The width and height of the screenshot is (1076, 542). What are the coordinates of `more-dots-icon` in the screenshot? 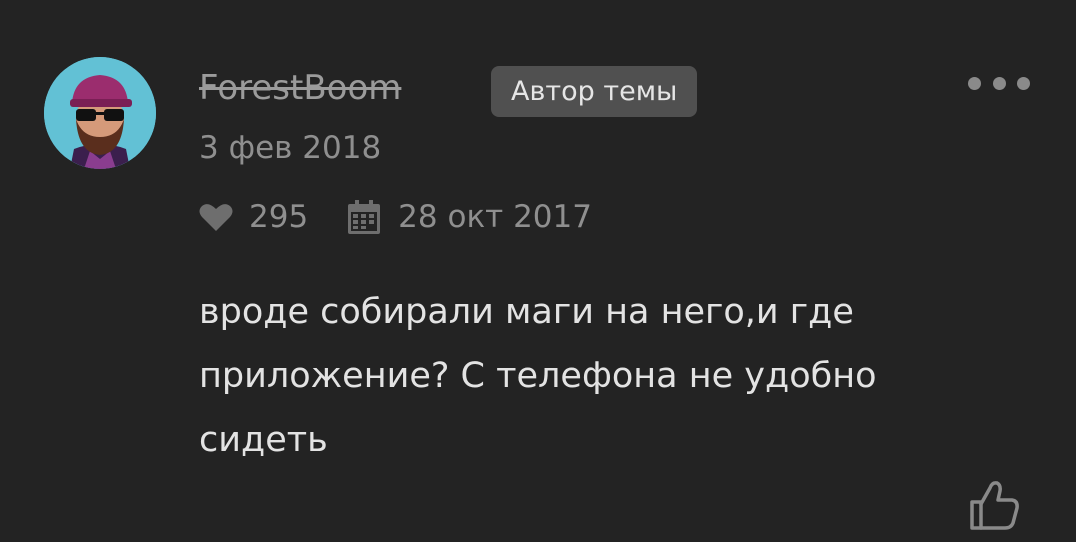 It's located at (999, 83).